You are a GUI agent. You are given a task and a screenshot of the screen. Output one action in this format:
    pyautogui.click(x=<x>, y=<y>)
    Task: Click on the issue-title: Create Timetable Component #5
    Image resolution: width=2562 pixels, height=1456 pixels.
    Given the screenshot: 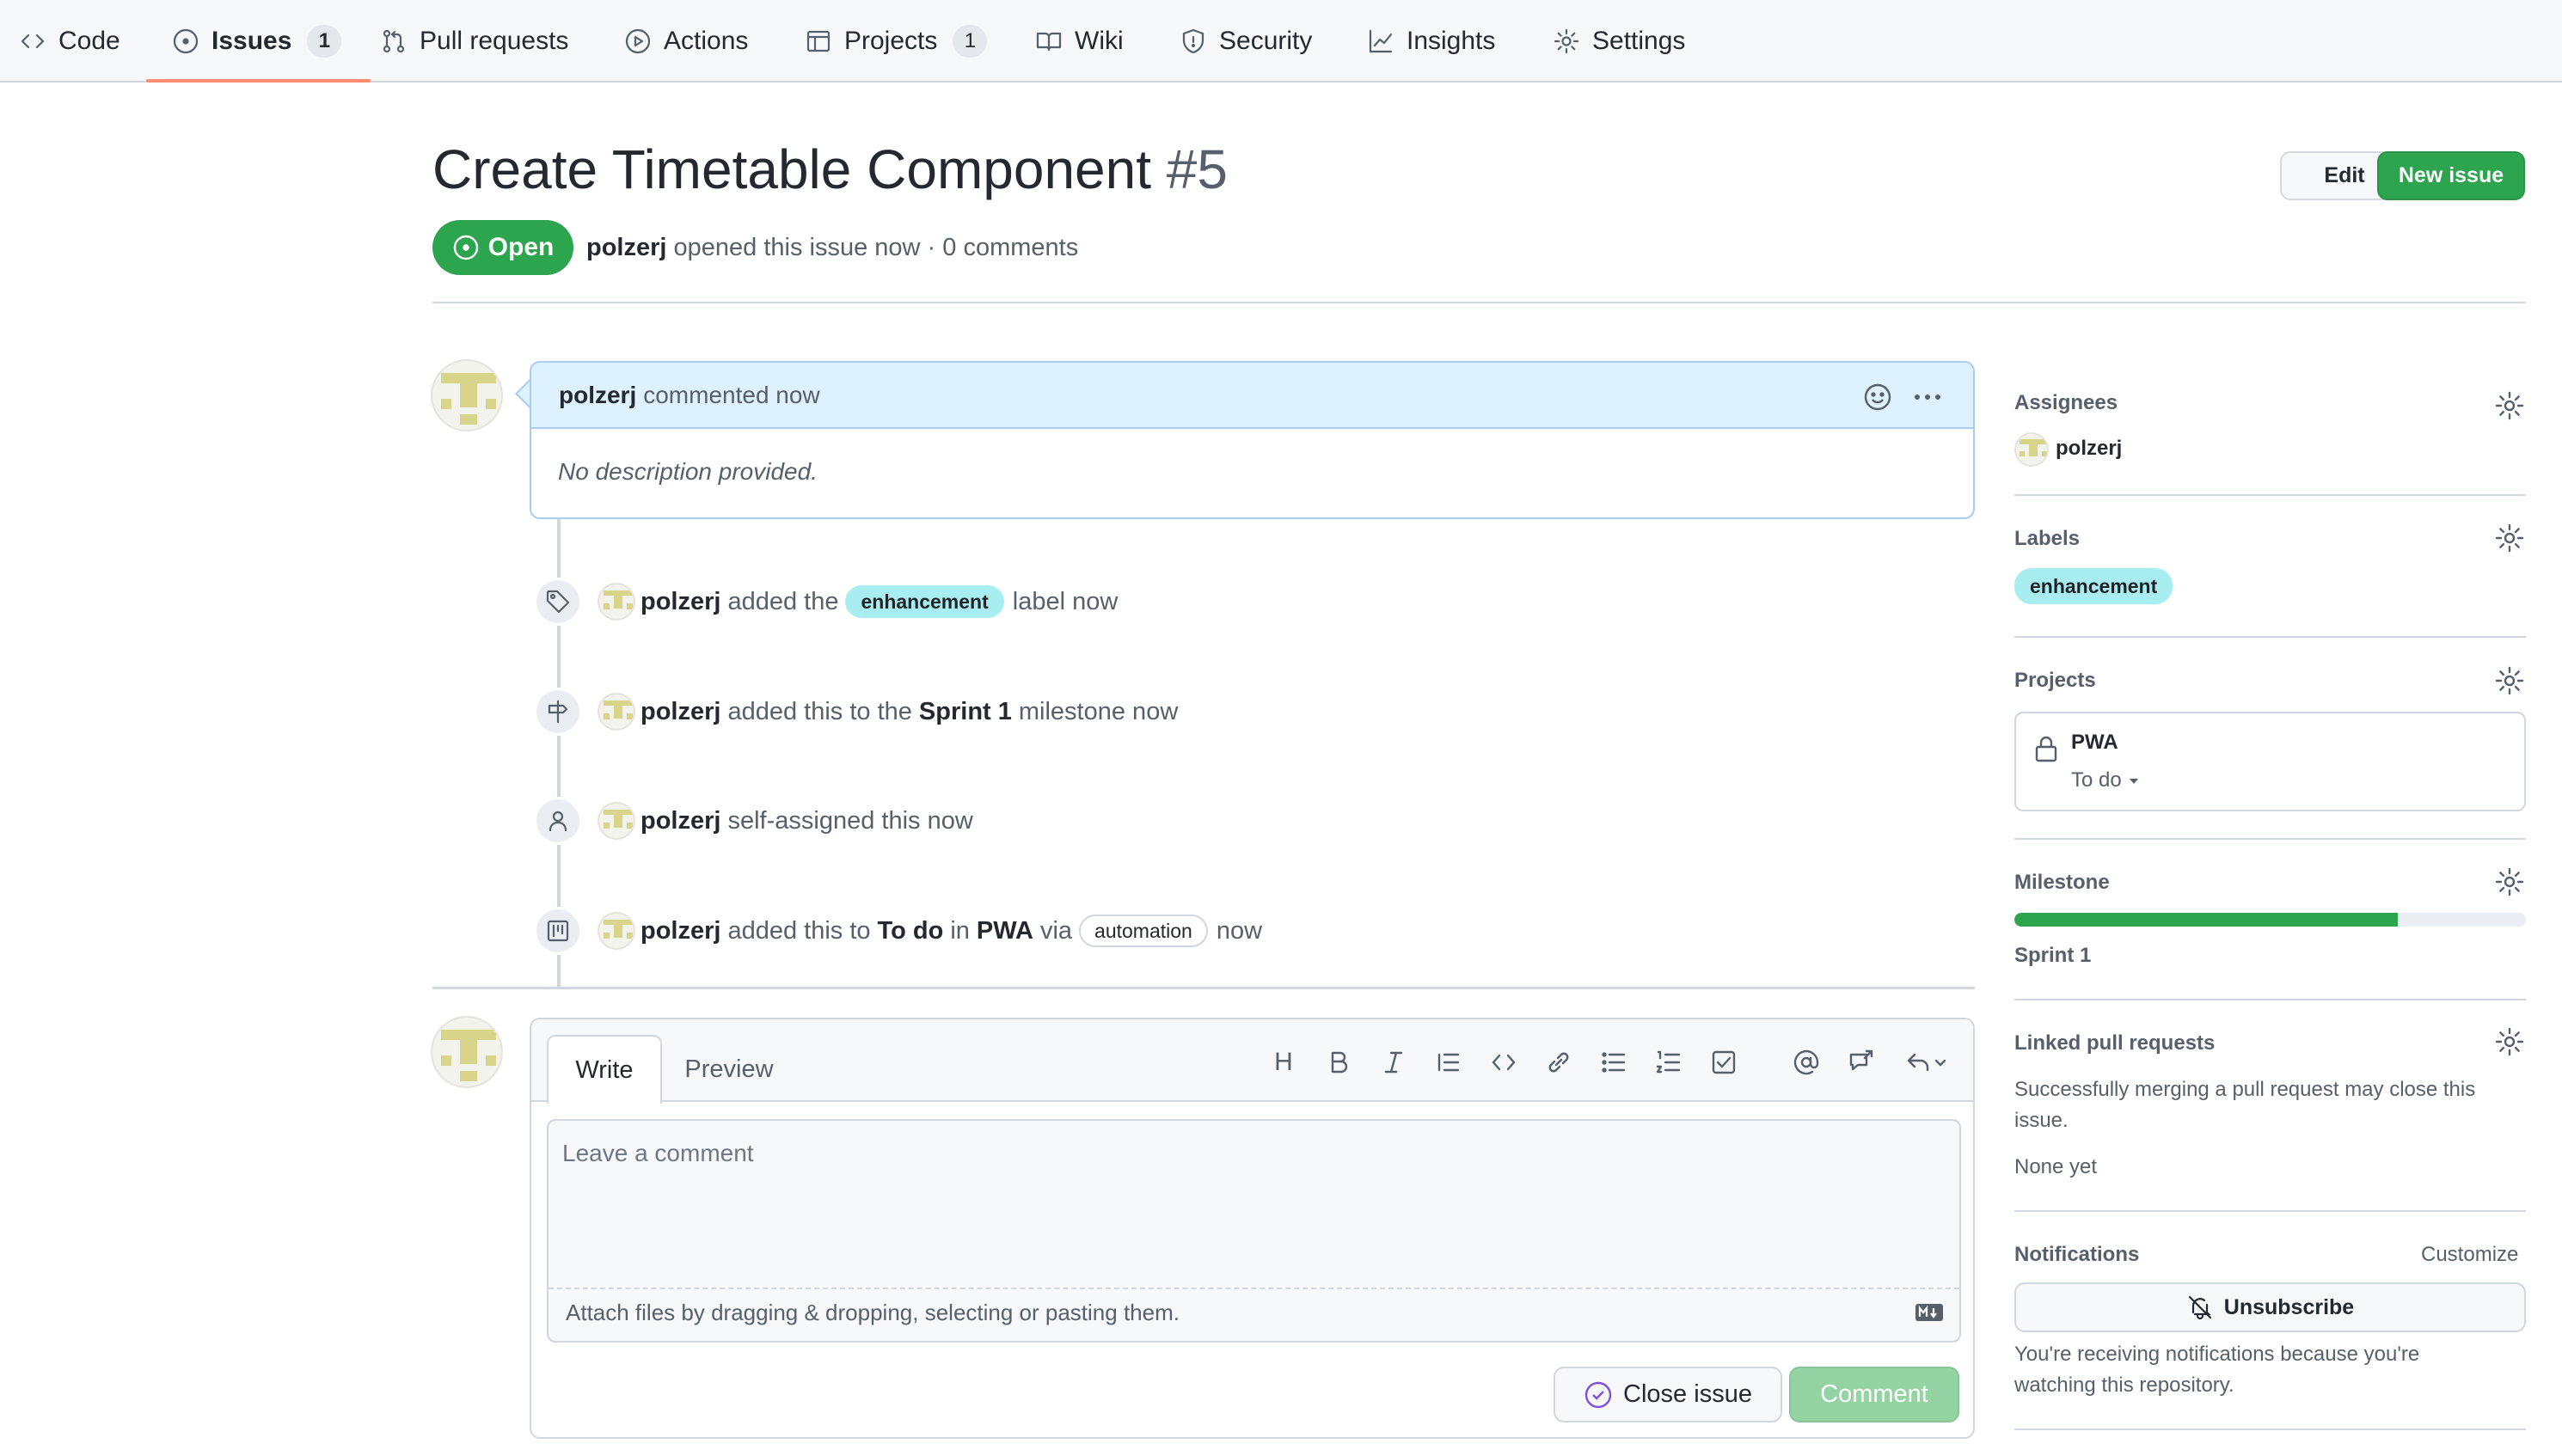 What is the action you would take?
    pyautogui.click(x=830, y=169)
    